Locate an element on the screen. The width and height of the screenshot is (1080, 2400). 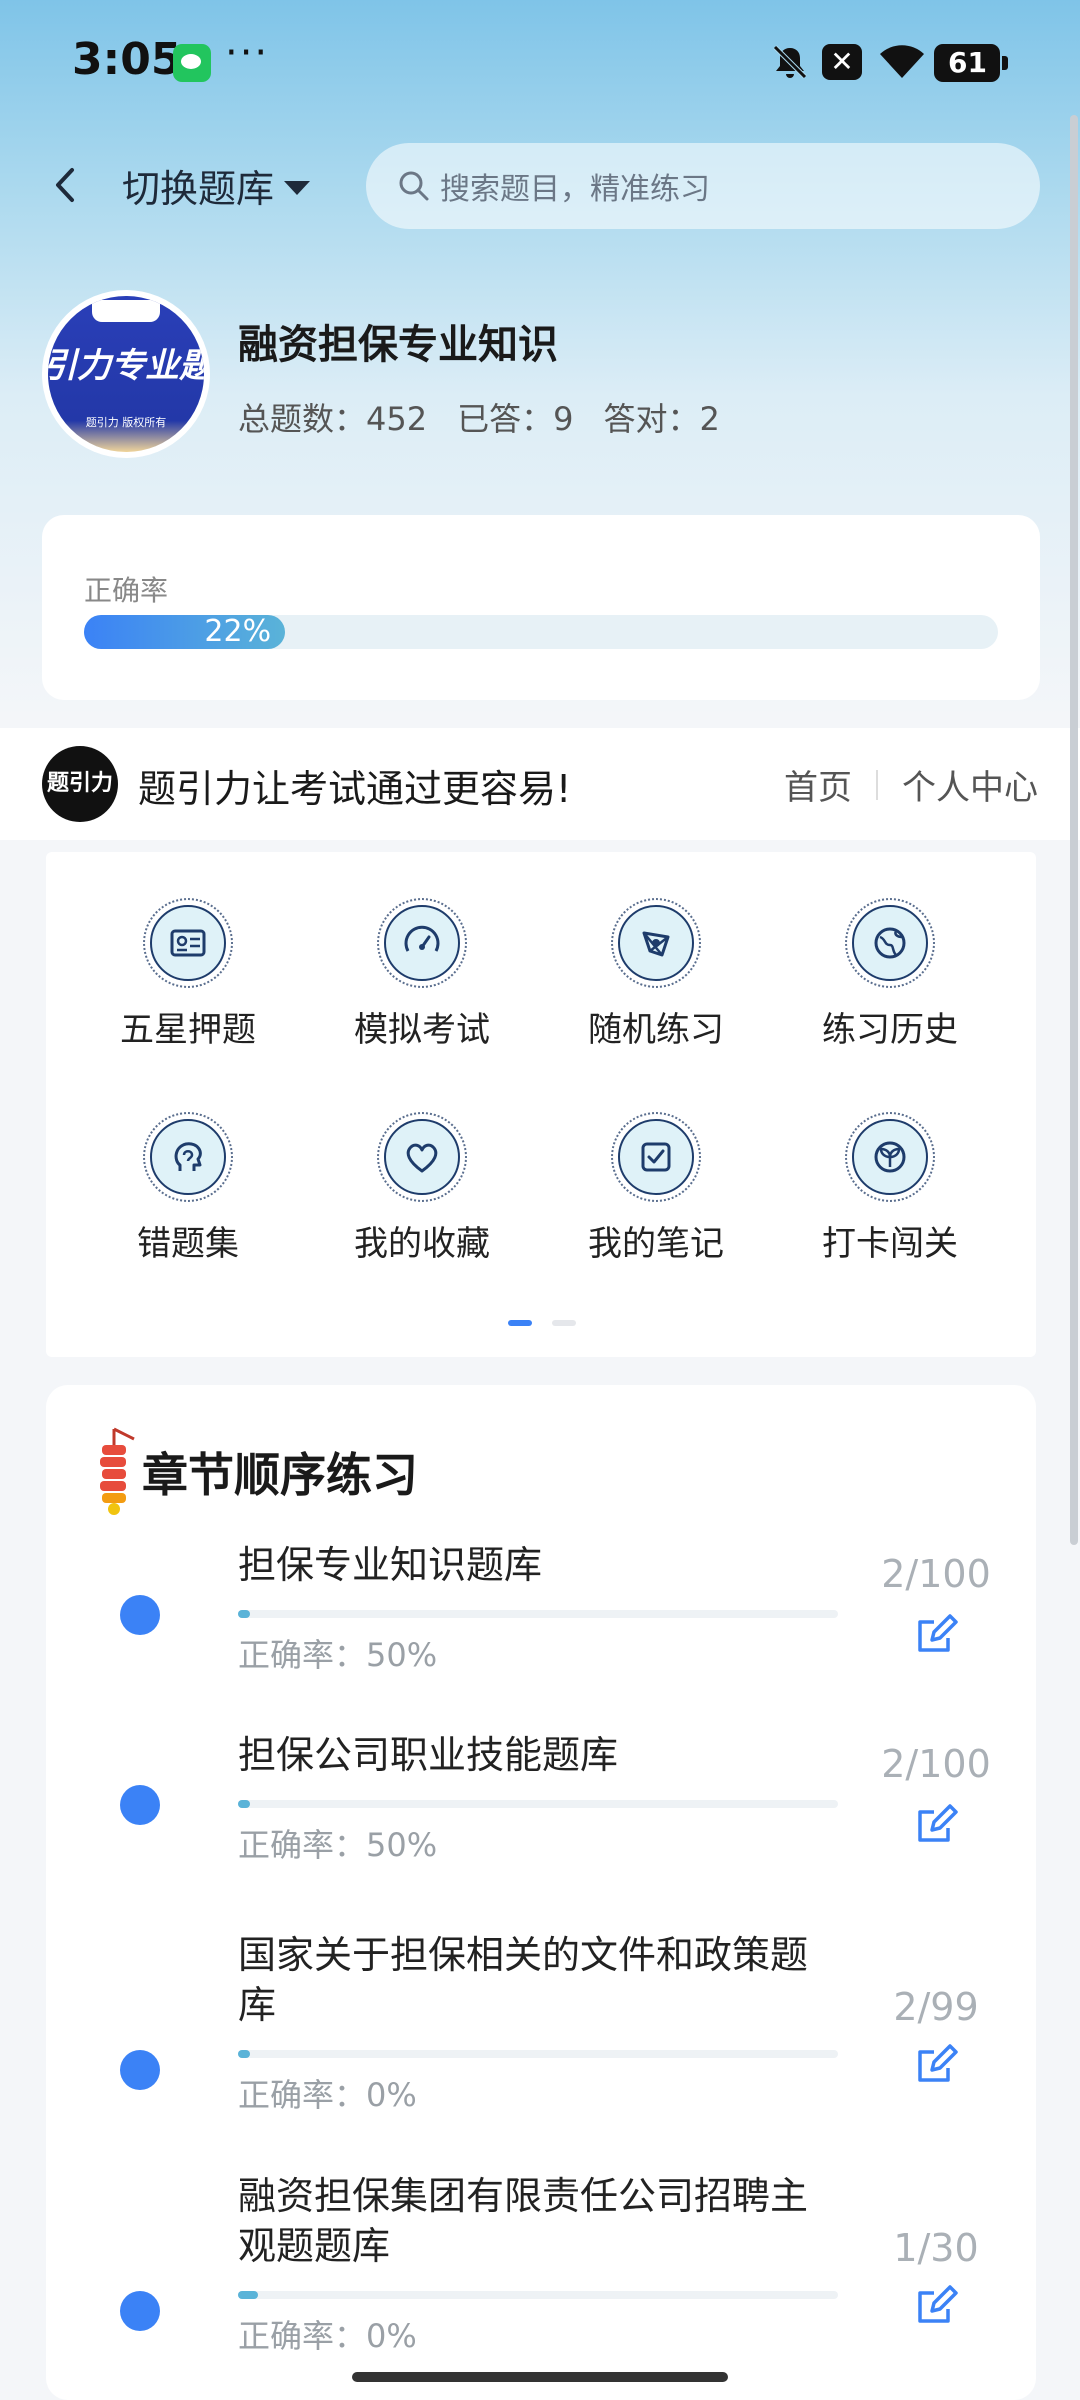
grid-item-5: 错题集 is located at coordinates (188, 1188).